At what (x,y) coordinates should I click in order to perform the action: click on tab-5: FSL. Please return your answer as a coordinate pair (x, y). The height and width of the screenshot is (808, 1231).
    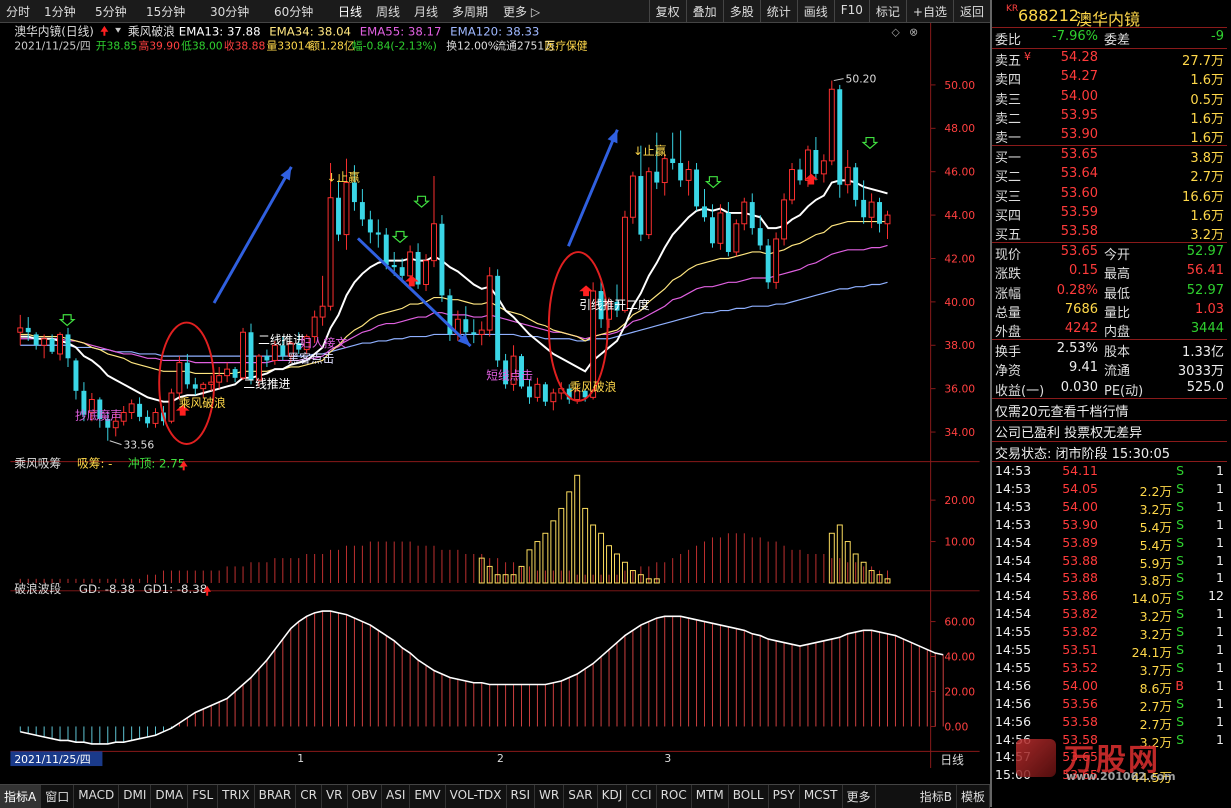
    Looking at the image, I should click on (203, 796).